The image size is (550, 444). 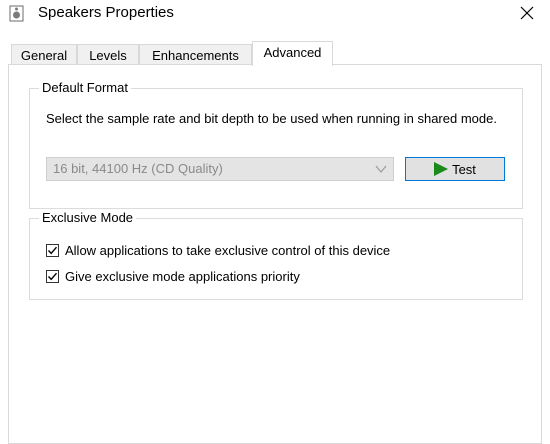 I want to click on play-icon, so click(x=441, y=169).